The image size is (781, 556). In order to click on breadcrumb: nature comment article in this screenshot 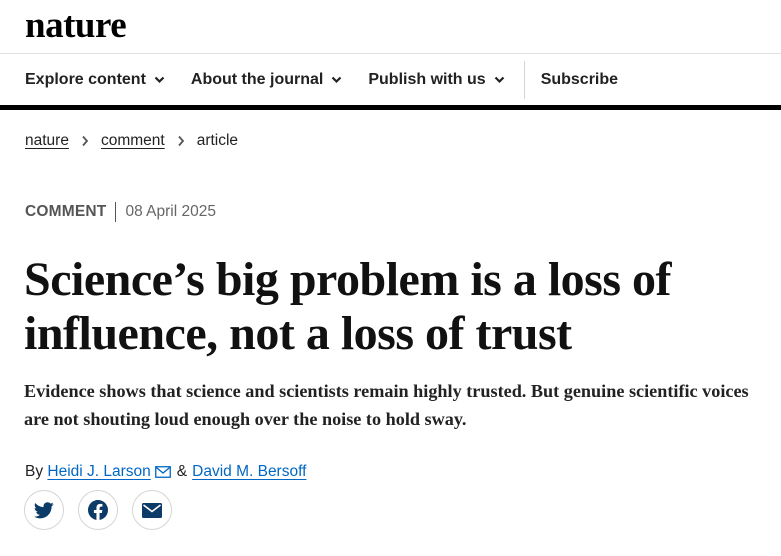, I will do `click(131, 141)`.